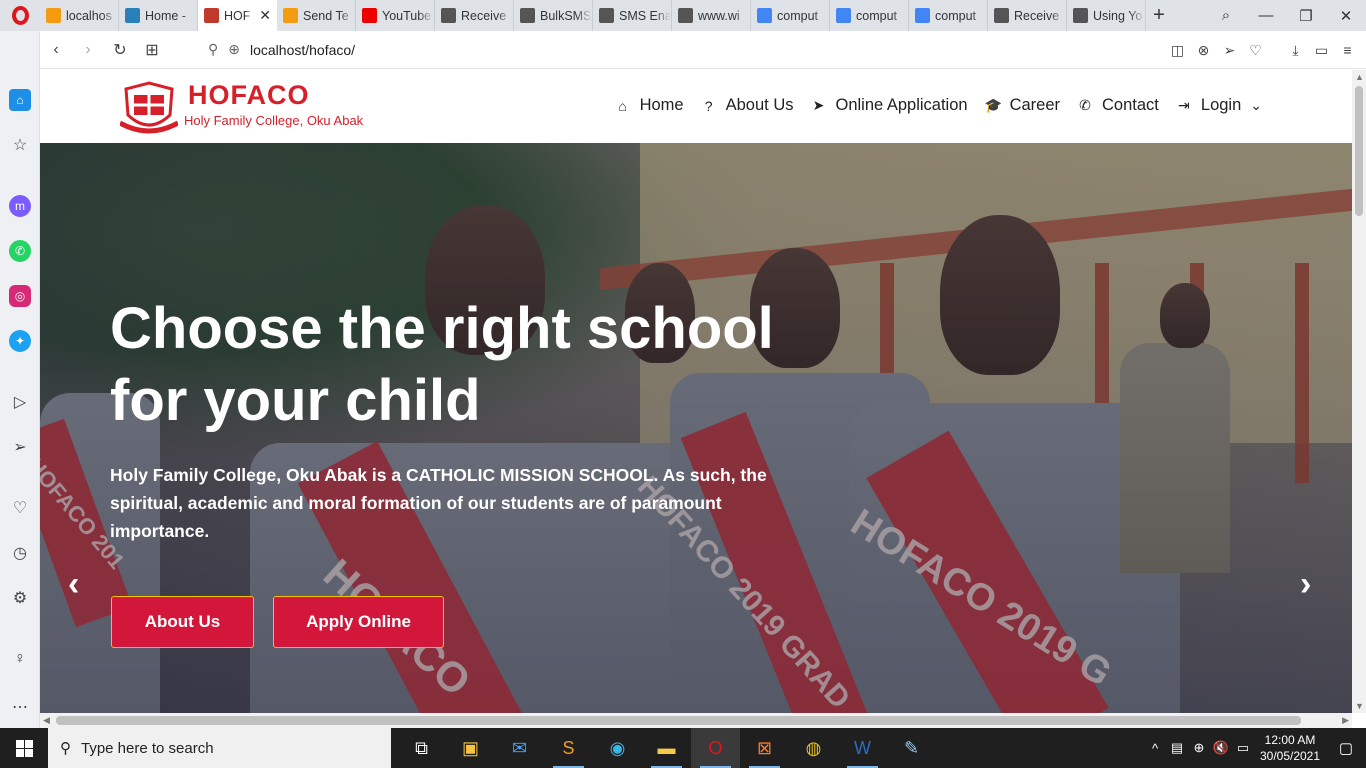  What do you see at coordinates (20, 145) in the screenshot?
I see `bookmarks-icon: ☆` at bounding box center [20, 145].